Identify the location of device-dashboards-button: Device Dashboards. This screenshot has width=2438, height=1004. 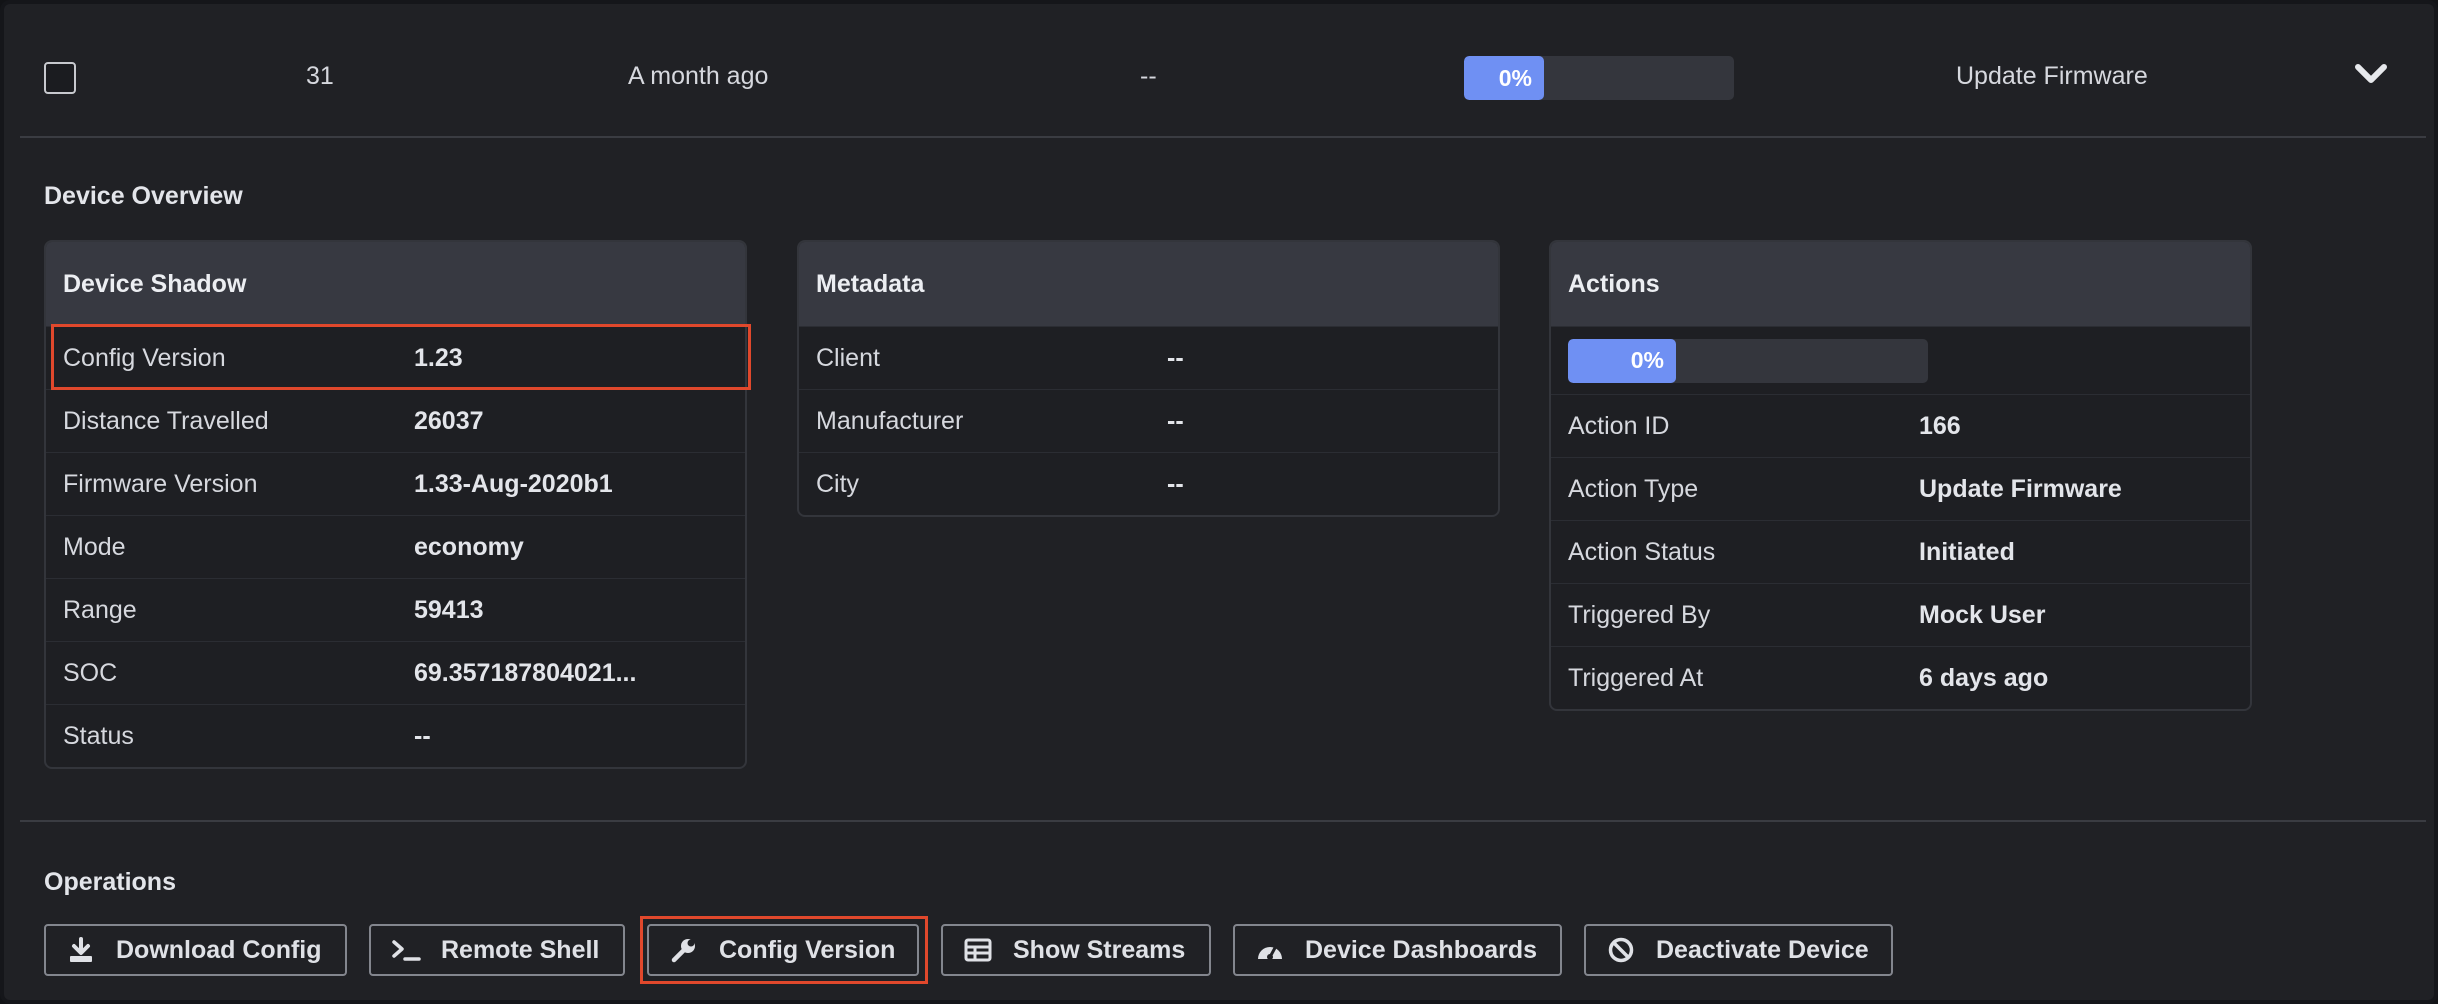
(1397, 950).